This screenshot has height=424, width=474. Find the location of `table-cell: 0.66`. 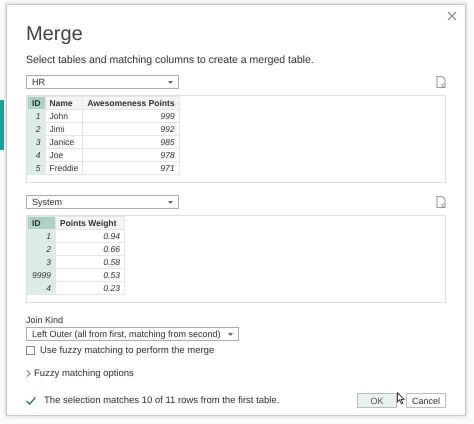

table-cell: 0.66 is located at coordinates (89, 249).